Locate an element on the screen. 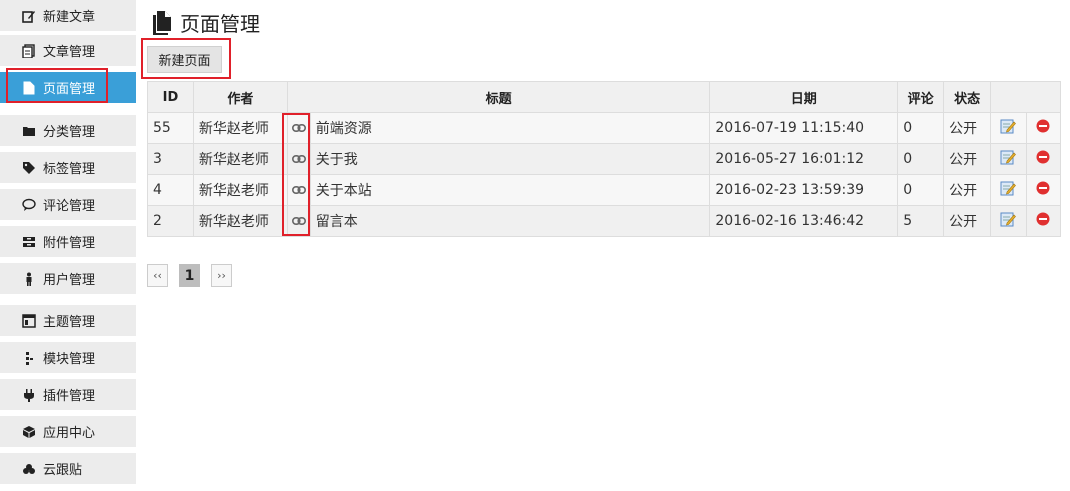 The width and height of the screenshot is (1070, 491). sidebar-item-label: 标签管理 is located at coordinates (69, 169).